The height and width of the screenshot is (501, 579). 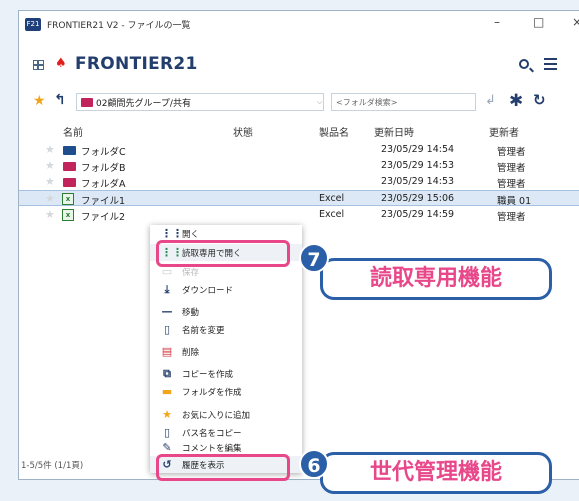 I want to click on path-bar: ★ ↰ 02顧問先グループ/共有 <フォルダ検索> ↲ ✱ ↻, so click(x=299, y=103).